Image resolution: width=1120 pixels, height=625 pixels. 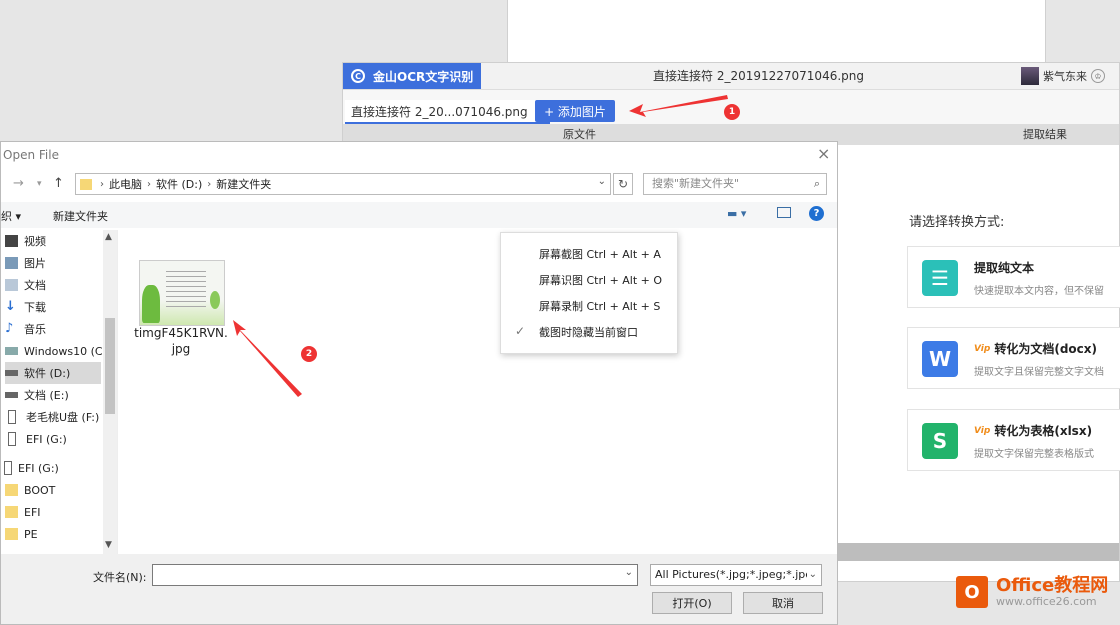 What do you see at coordinates (309, 354) in the screenshot?
I see `step-marker-2: 2` at bounding box center [309, 354].